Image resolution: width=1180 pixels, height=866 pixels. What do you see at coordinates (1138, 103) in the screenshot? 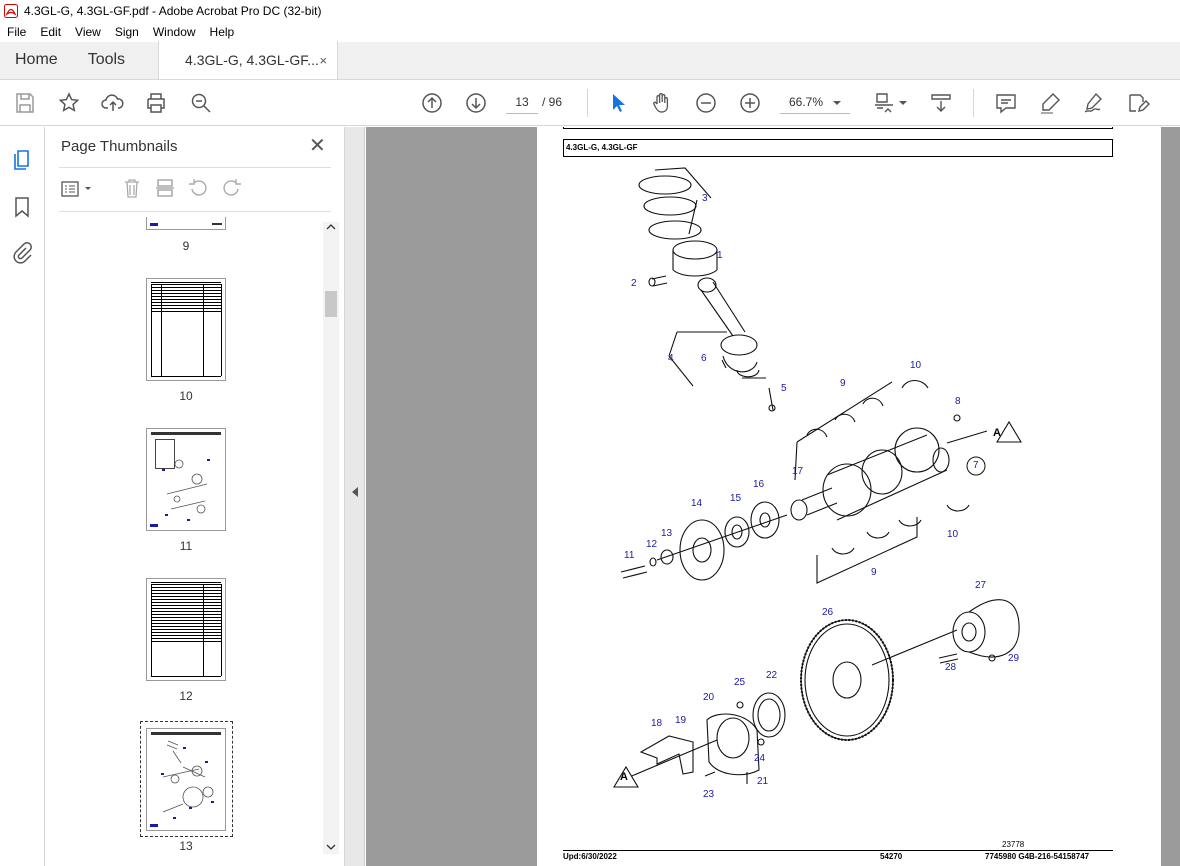
I see `edit-pdf-icon` at bounding box center [1138, 103].